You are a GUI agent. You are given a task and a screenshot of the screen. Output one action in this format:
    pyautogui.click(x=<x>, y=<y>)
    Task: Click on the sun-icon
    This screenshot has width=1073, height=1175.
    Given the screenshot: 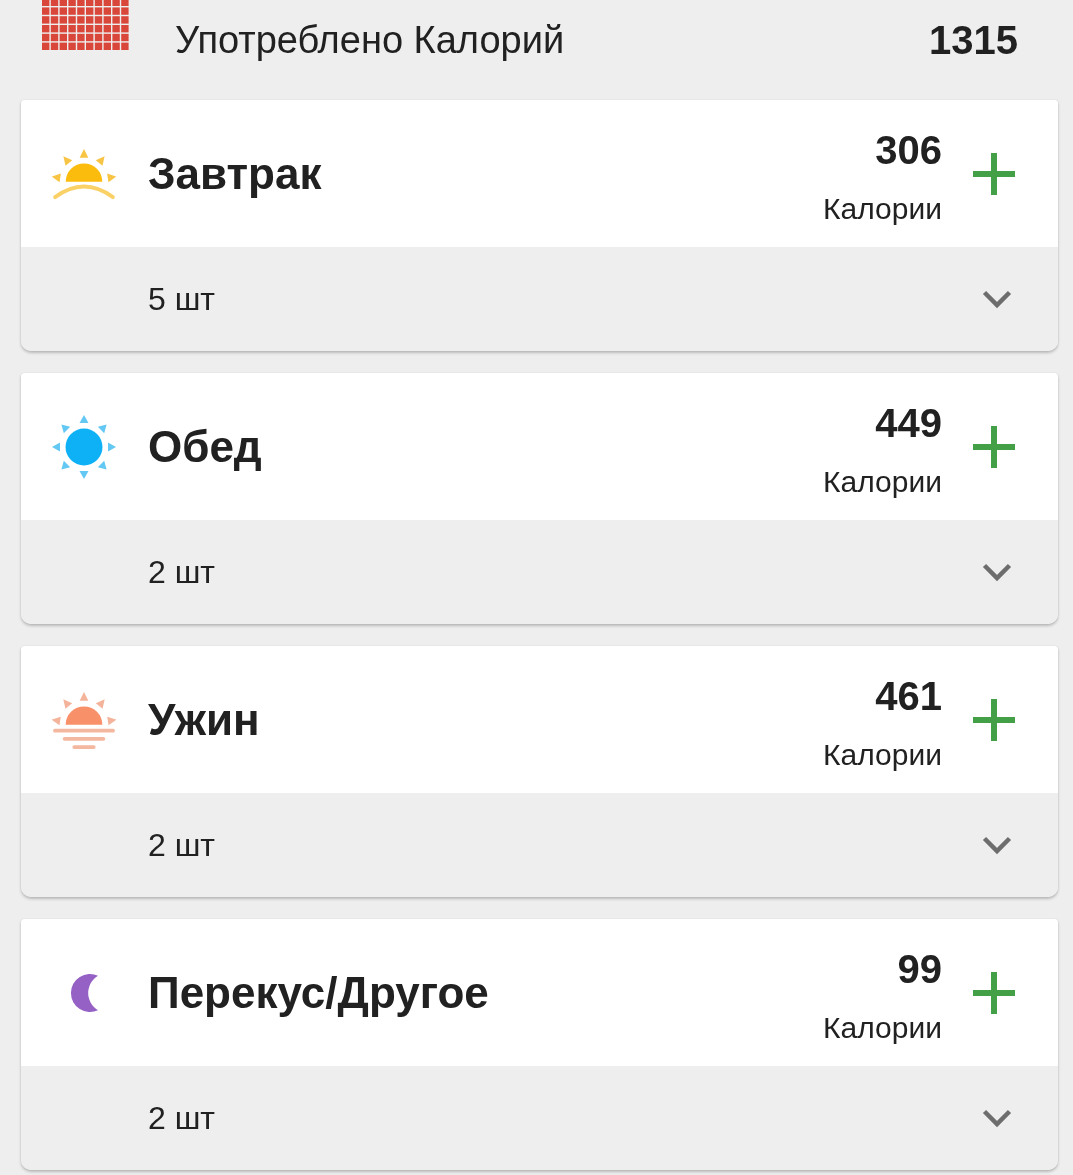 What is the action you would take?
    pyautogui.click(x=84, y=446)
    